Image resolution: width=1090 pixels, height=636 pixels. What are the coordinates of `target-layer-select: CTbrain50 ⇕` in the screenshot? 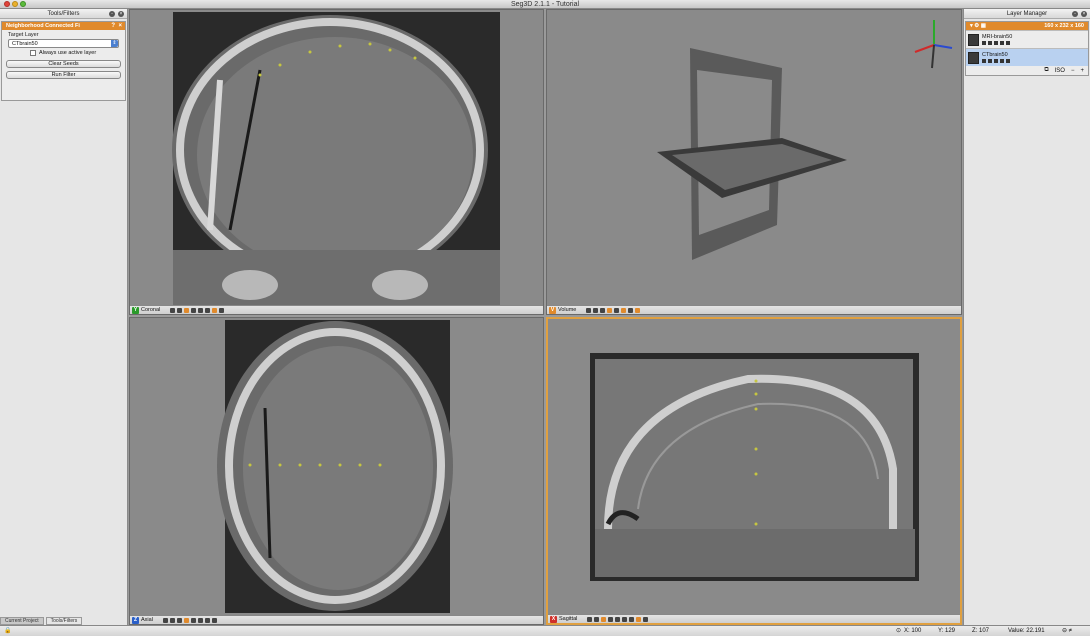 It's located at (63, 43).